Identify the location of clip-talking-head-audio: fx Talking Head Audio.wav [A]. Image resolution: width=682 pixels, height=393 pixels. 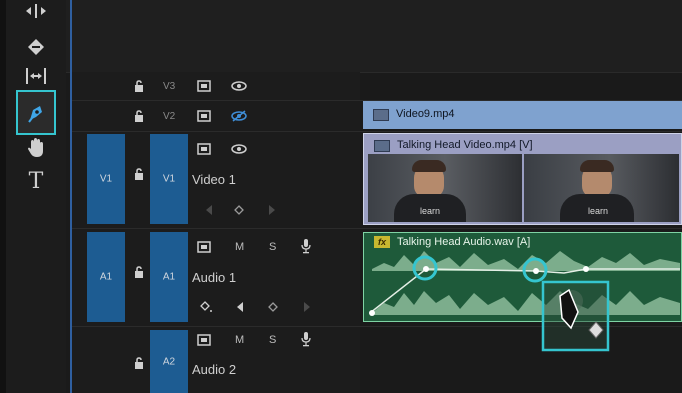
(522, 277).